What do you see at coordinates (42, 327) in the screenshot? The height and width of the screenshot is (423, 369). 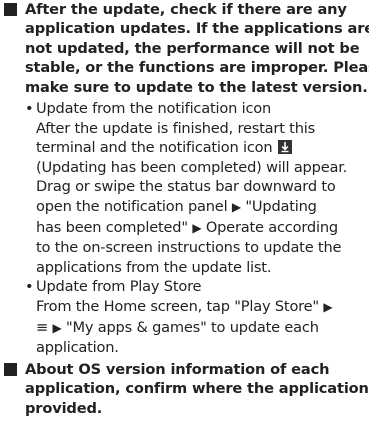 I see `menu-icon: ≡` at bounding box center [42, 327].